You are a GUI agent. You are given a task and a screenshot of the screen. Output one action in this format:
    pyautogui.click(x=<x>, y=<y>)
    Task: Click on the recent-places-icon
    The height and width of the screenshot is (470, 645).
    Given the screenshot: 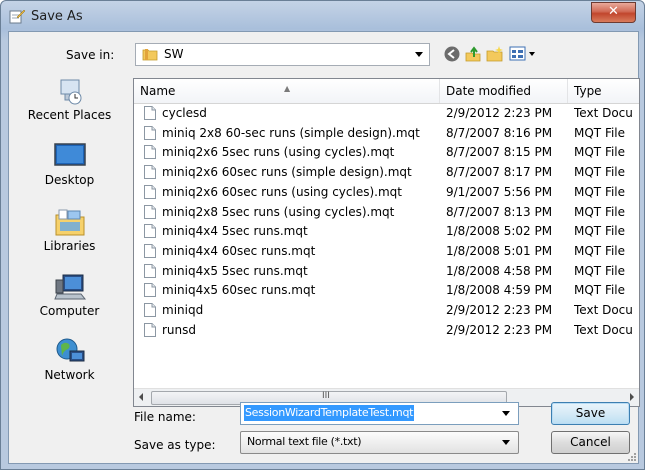 What is the action you would take?
    pyautogui.click(x=70, y=92)
    